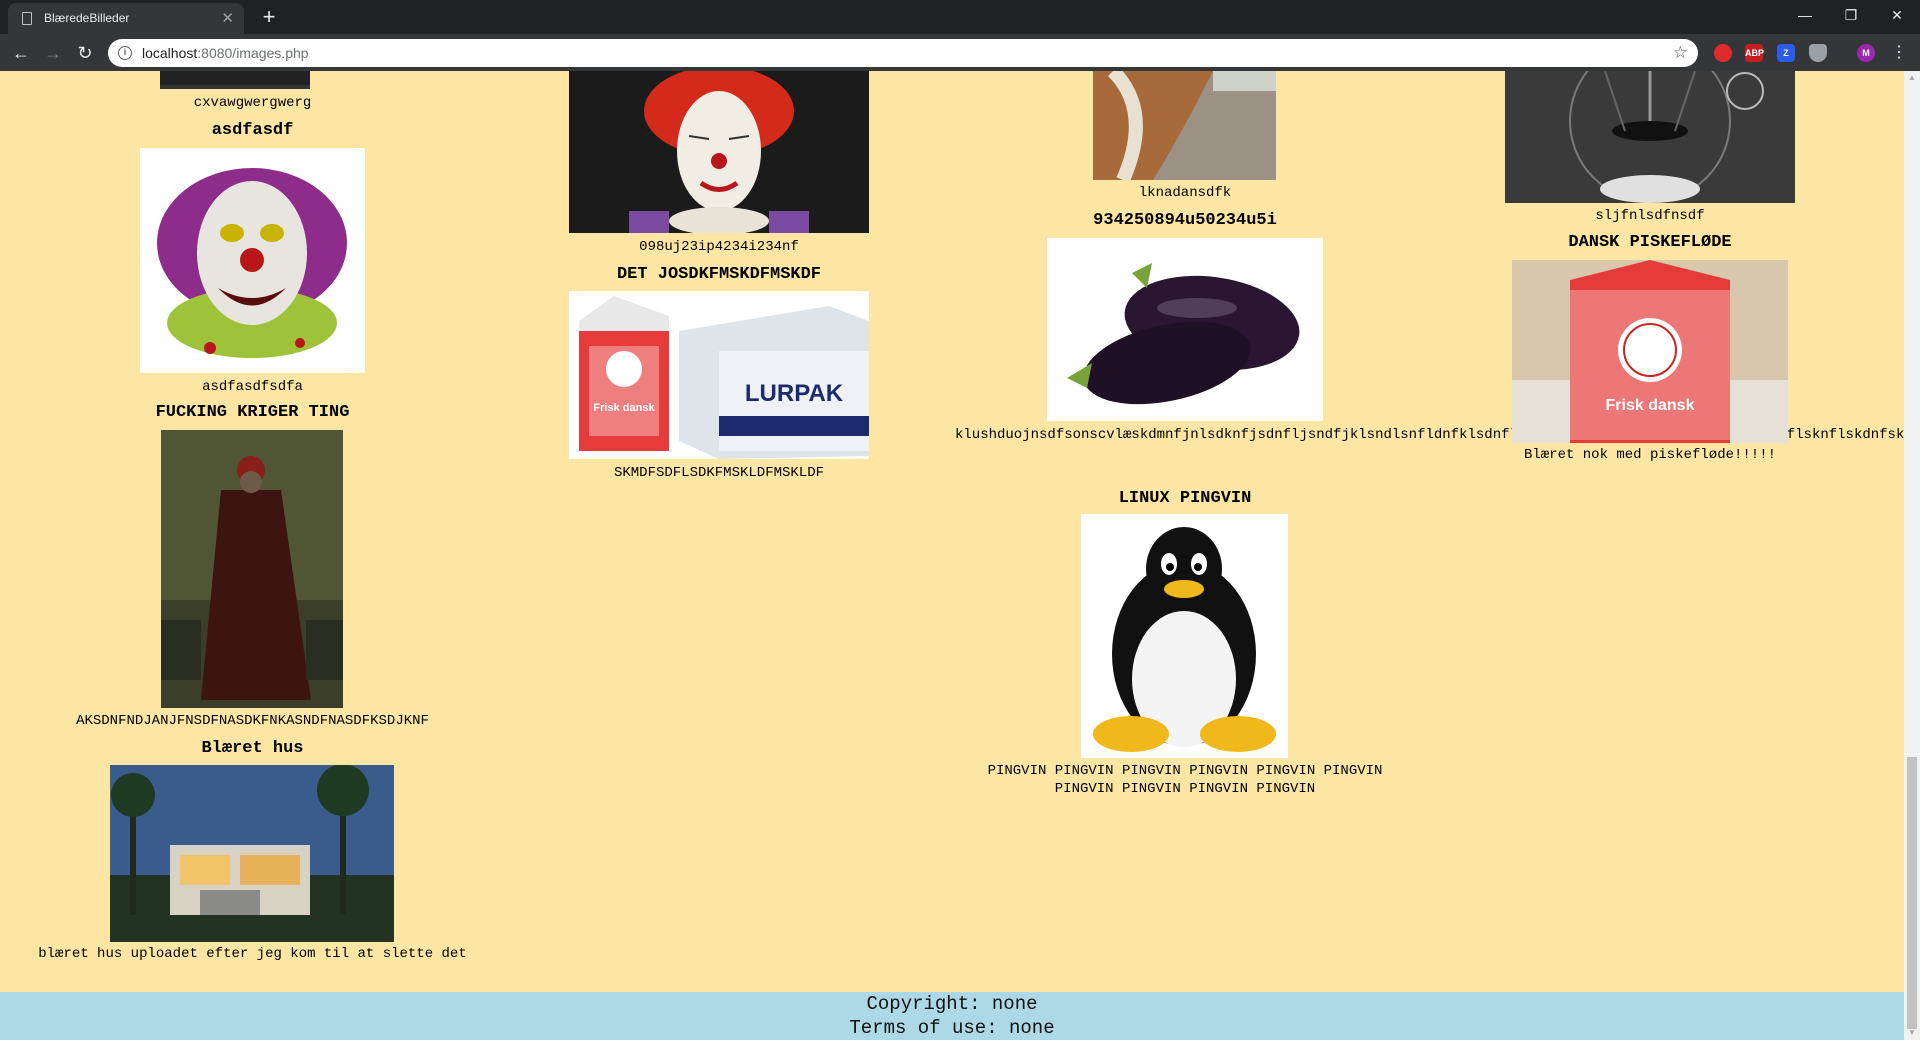 The width and height of the screenshot is (1920, 1040). What do you see at coordinates (1650, 216) in the screenshot?
I see `image-description: sljfnlsdfnsdf` at bounding box center [1650, 216].